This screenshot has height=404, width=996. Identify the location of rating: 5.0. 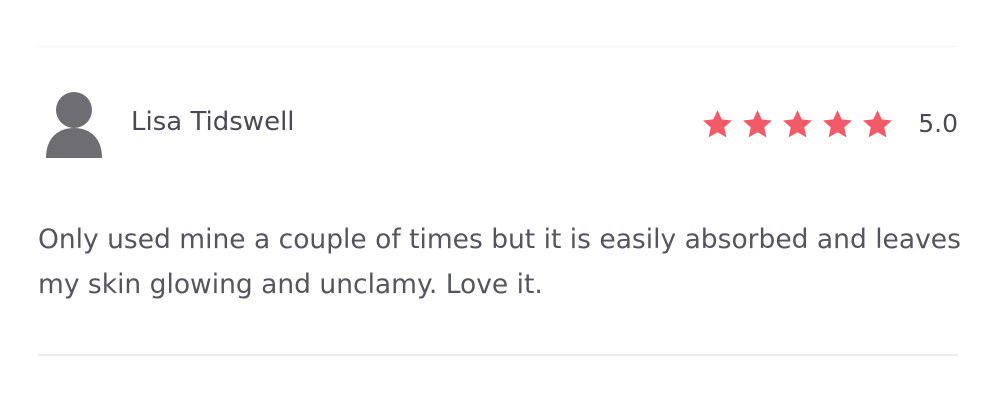
(829, 124).